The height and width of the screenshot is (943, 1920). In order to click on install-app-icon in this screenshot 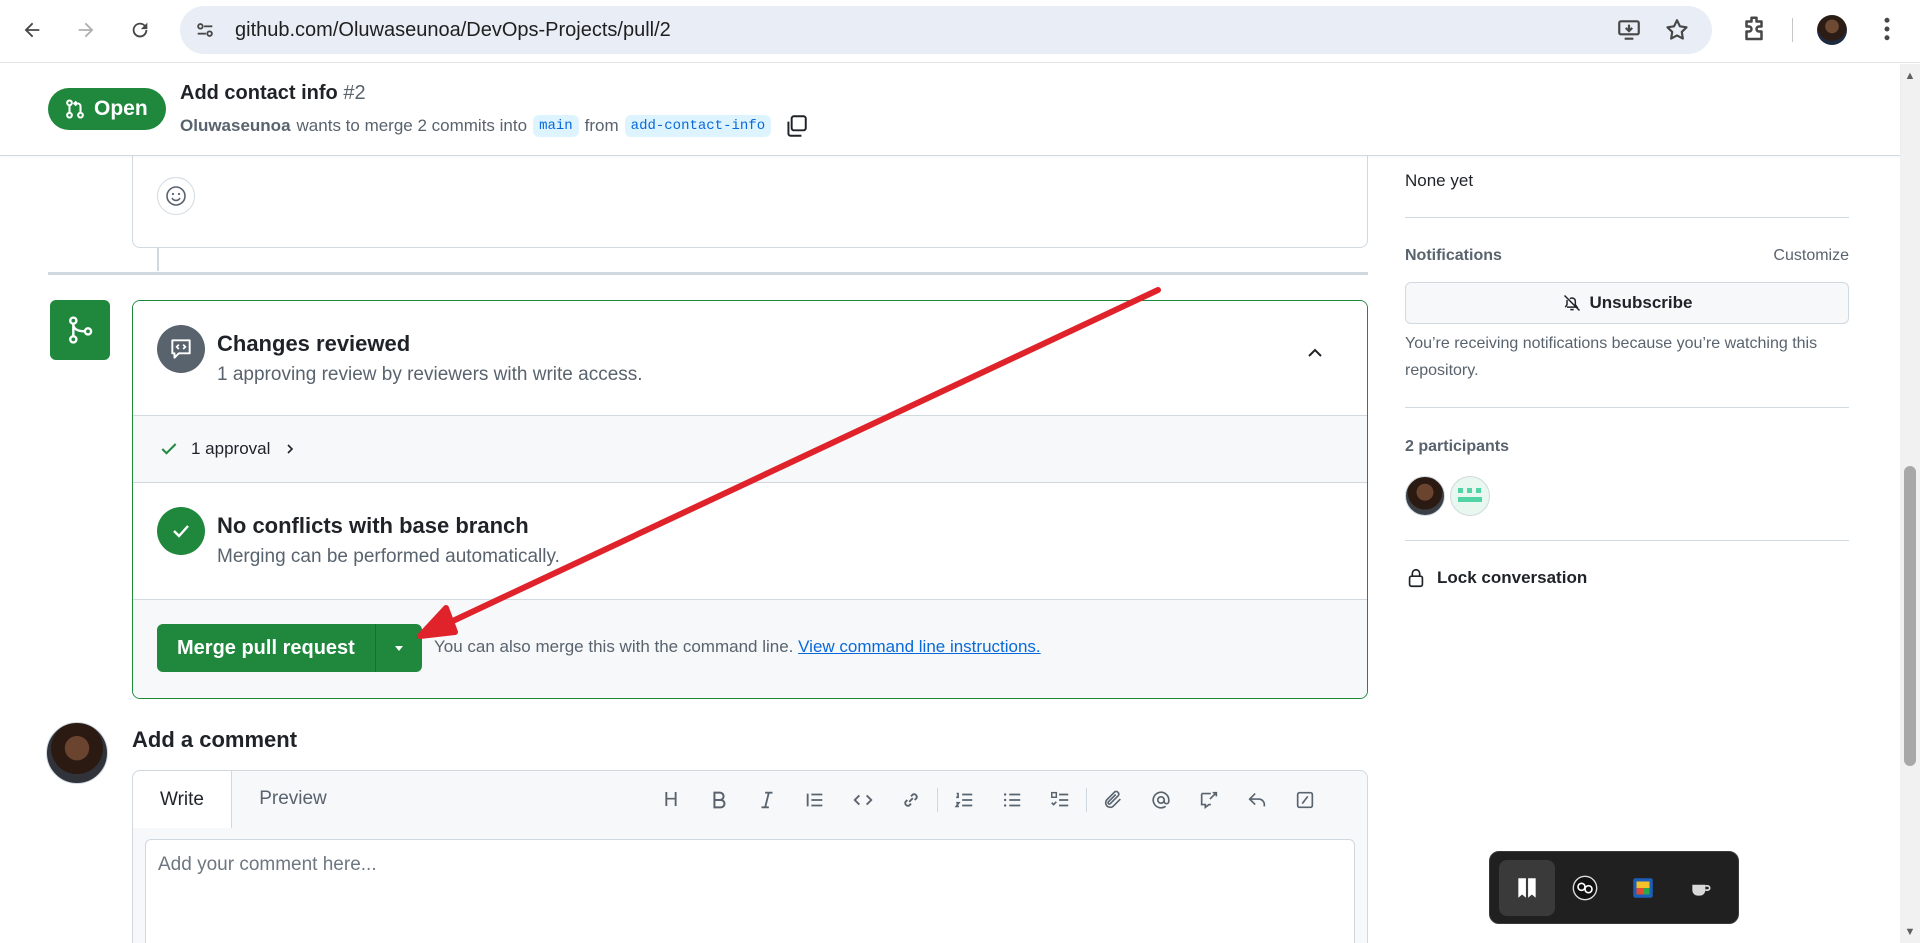, I will do `click(1629, 30)`.